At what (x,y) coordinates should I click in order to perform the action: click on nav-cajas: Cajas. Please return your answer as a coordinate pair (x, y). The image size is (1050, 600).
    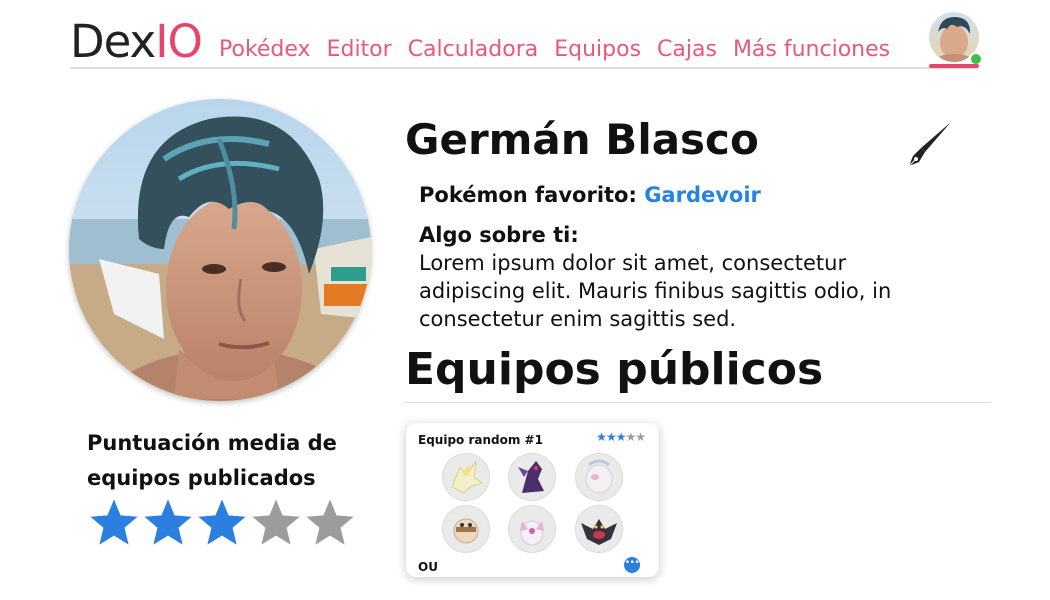
    Looking at the image, I should click on (687, 50).